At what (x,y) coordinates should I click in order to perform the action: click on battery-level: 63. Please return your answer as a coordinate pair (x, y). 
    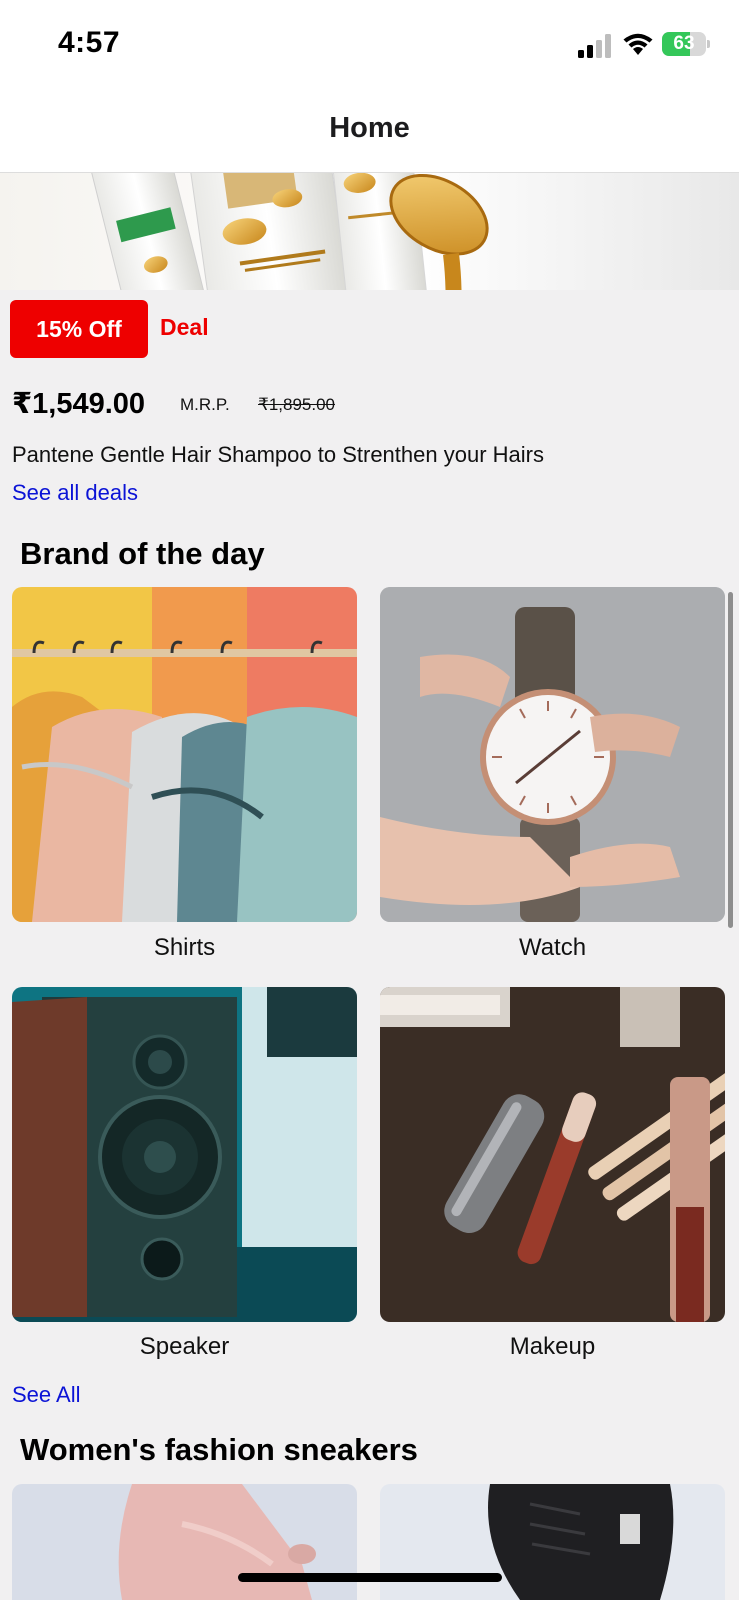
    Looking at the image, I should click on (684, 43).